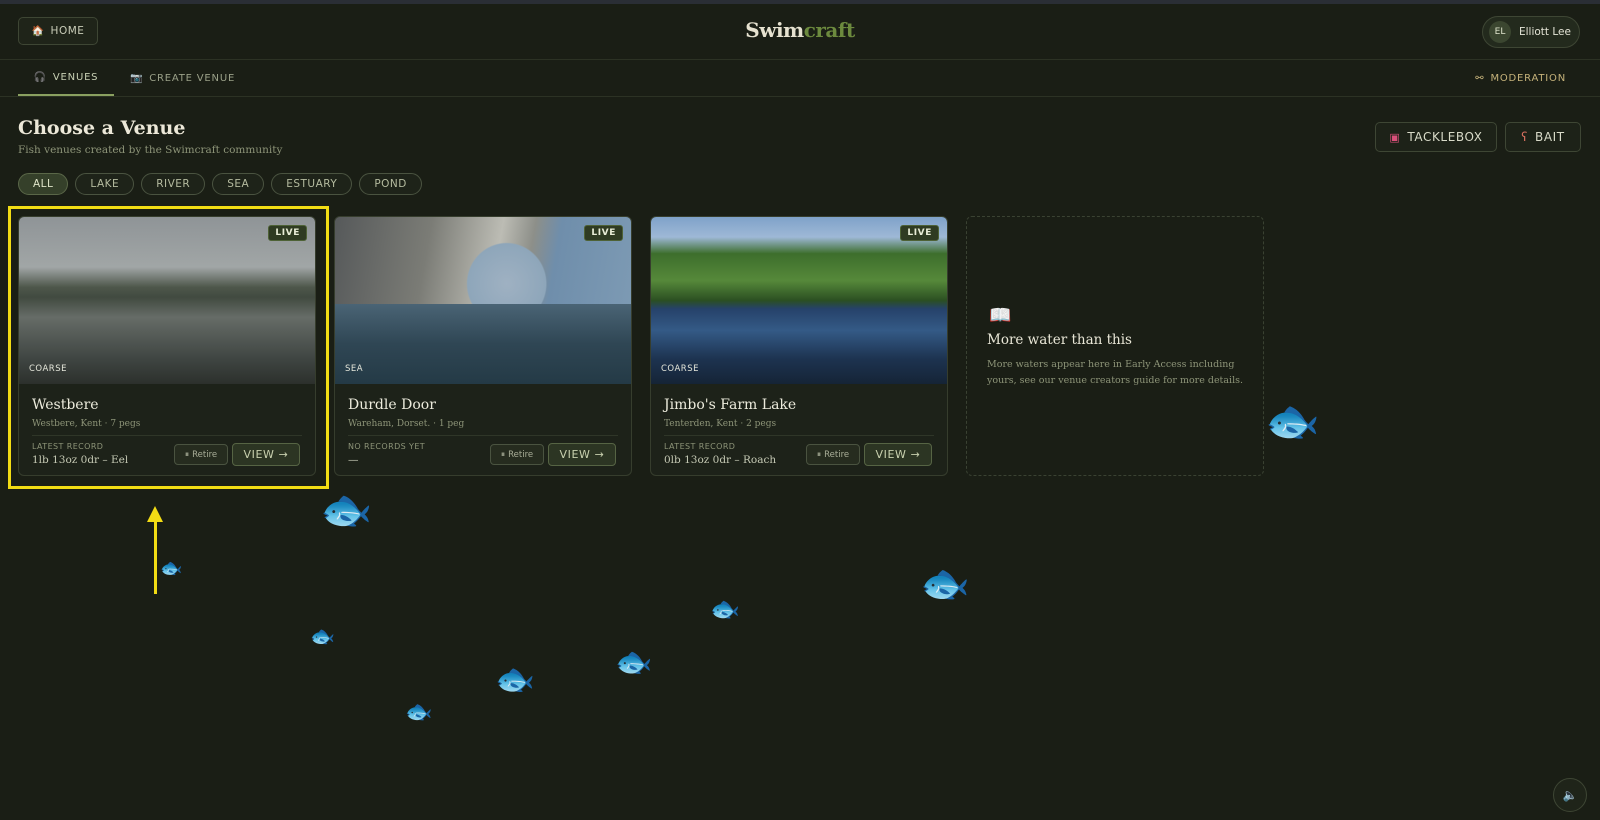 Image resolution: width=1600 pixels, height=820 pixels. What do you see at coordinates (1524, 137) in the screenshot?
I see `worm-icon: ʕ` at bounding box center [1524, 137].